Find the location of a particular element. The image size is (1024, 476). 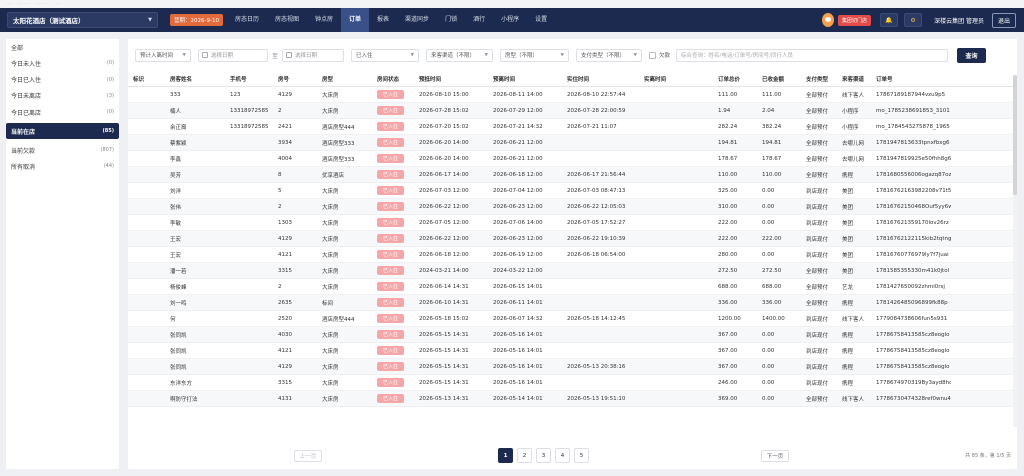

time-type-select: 预计入离时间 ▼ is located at coordinates (163, 55).